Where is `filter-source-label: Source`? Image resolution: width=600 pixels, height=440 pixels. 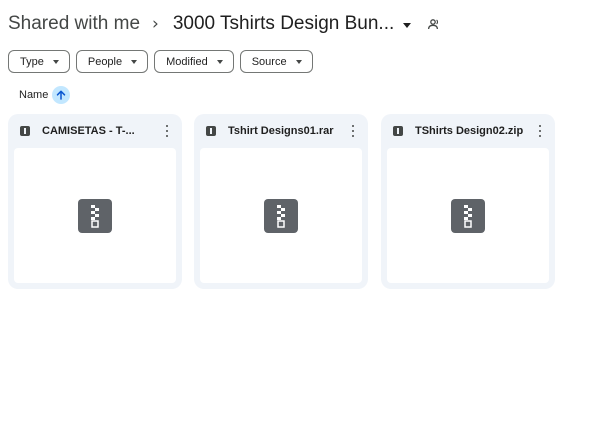
filter-source-label: Source is located at coordinates (269, 61).